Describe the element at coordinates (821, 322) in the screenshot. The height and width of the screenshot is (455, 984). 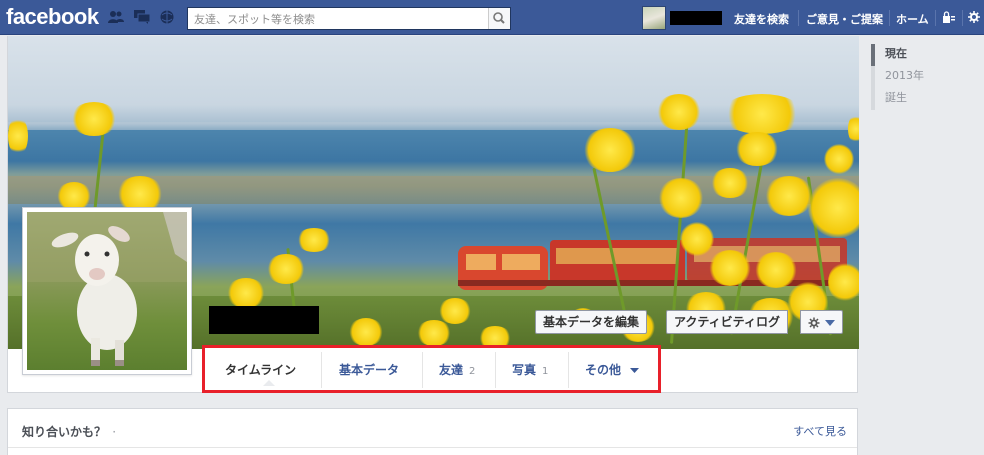
I see `profile-settings-dropdown` at that location.